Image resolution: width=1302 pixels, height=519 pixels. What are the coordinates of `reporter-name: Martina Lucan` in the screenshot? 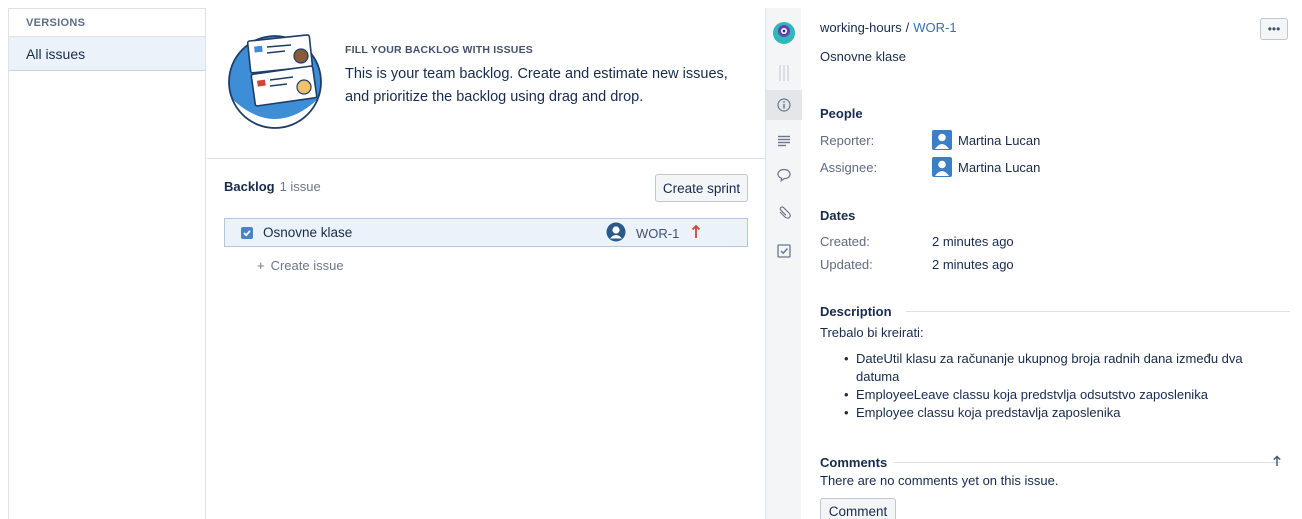 It's located at (999, 140).